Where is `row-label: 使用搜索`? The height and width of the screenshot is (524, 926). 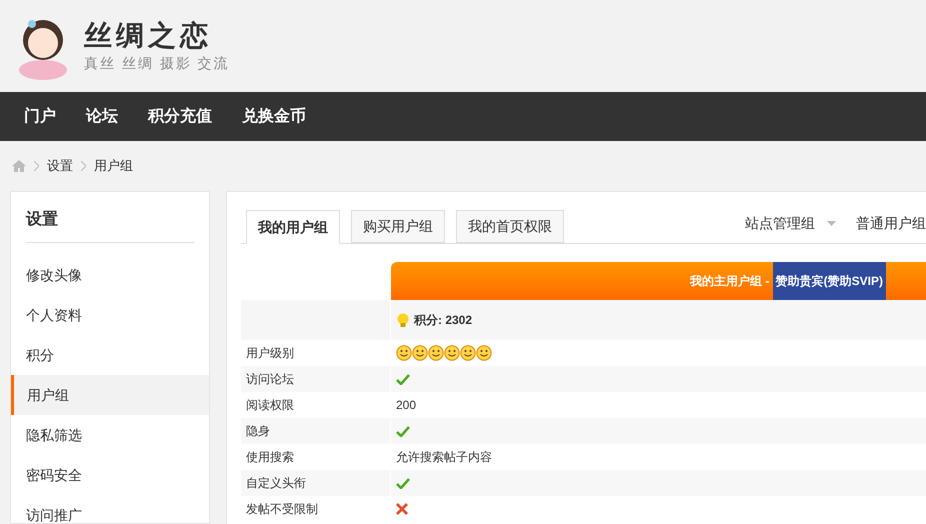
row-label: 使用搜索 is located at coordinates (270, 457).